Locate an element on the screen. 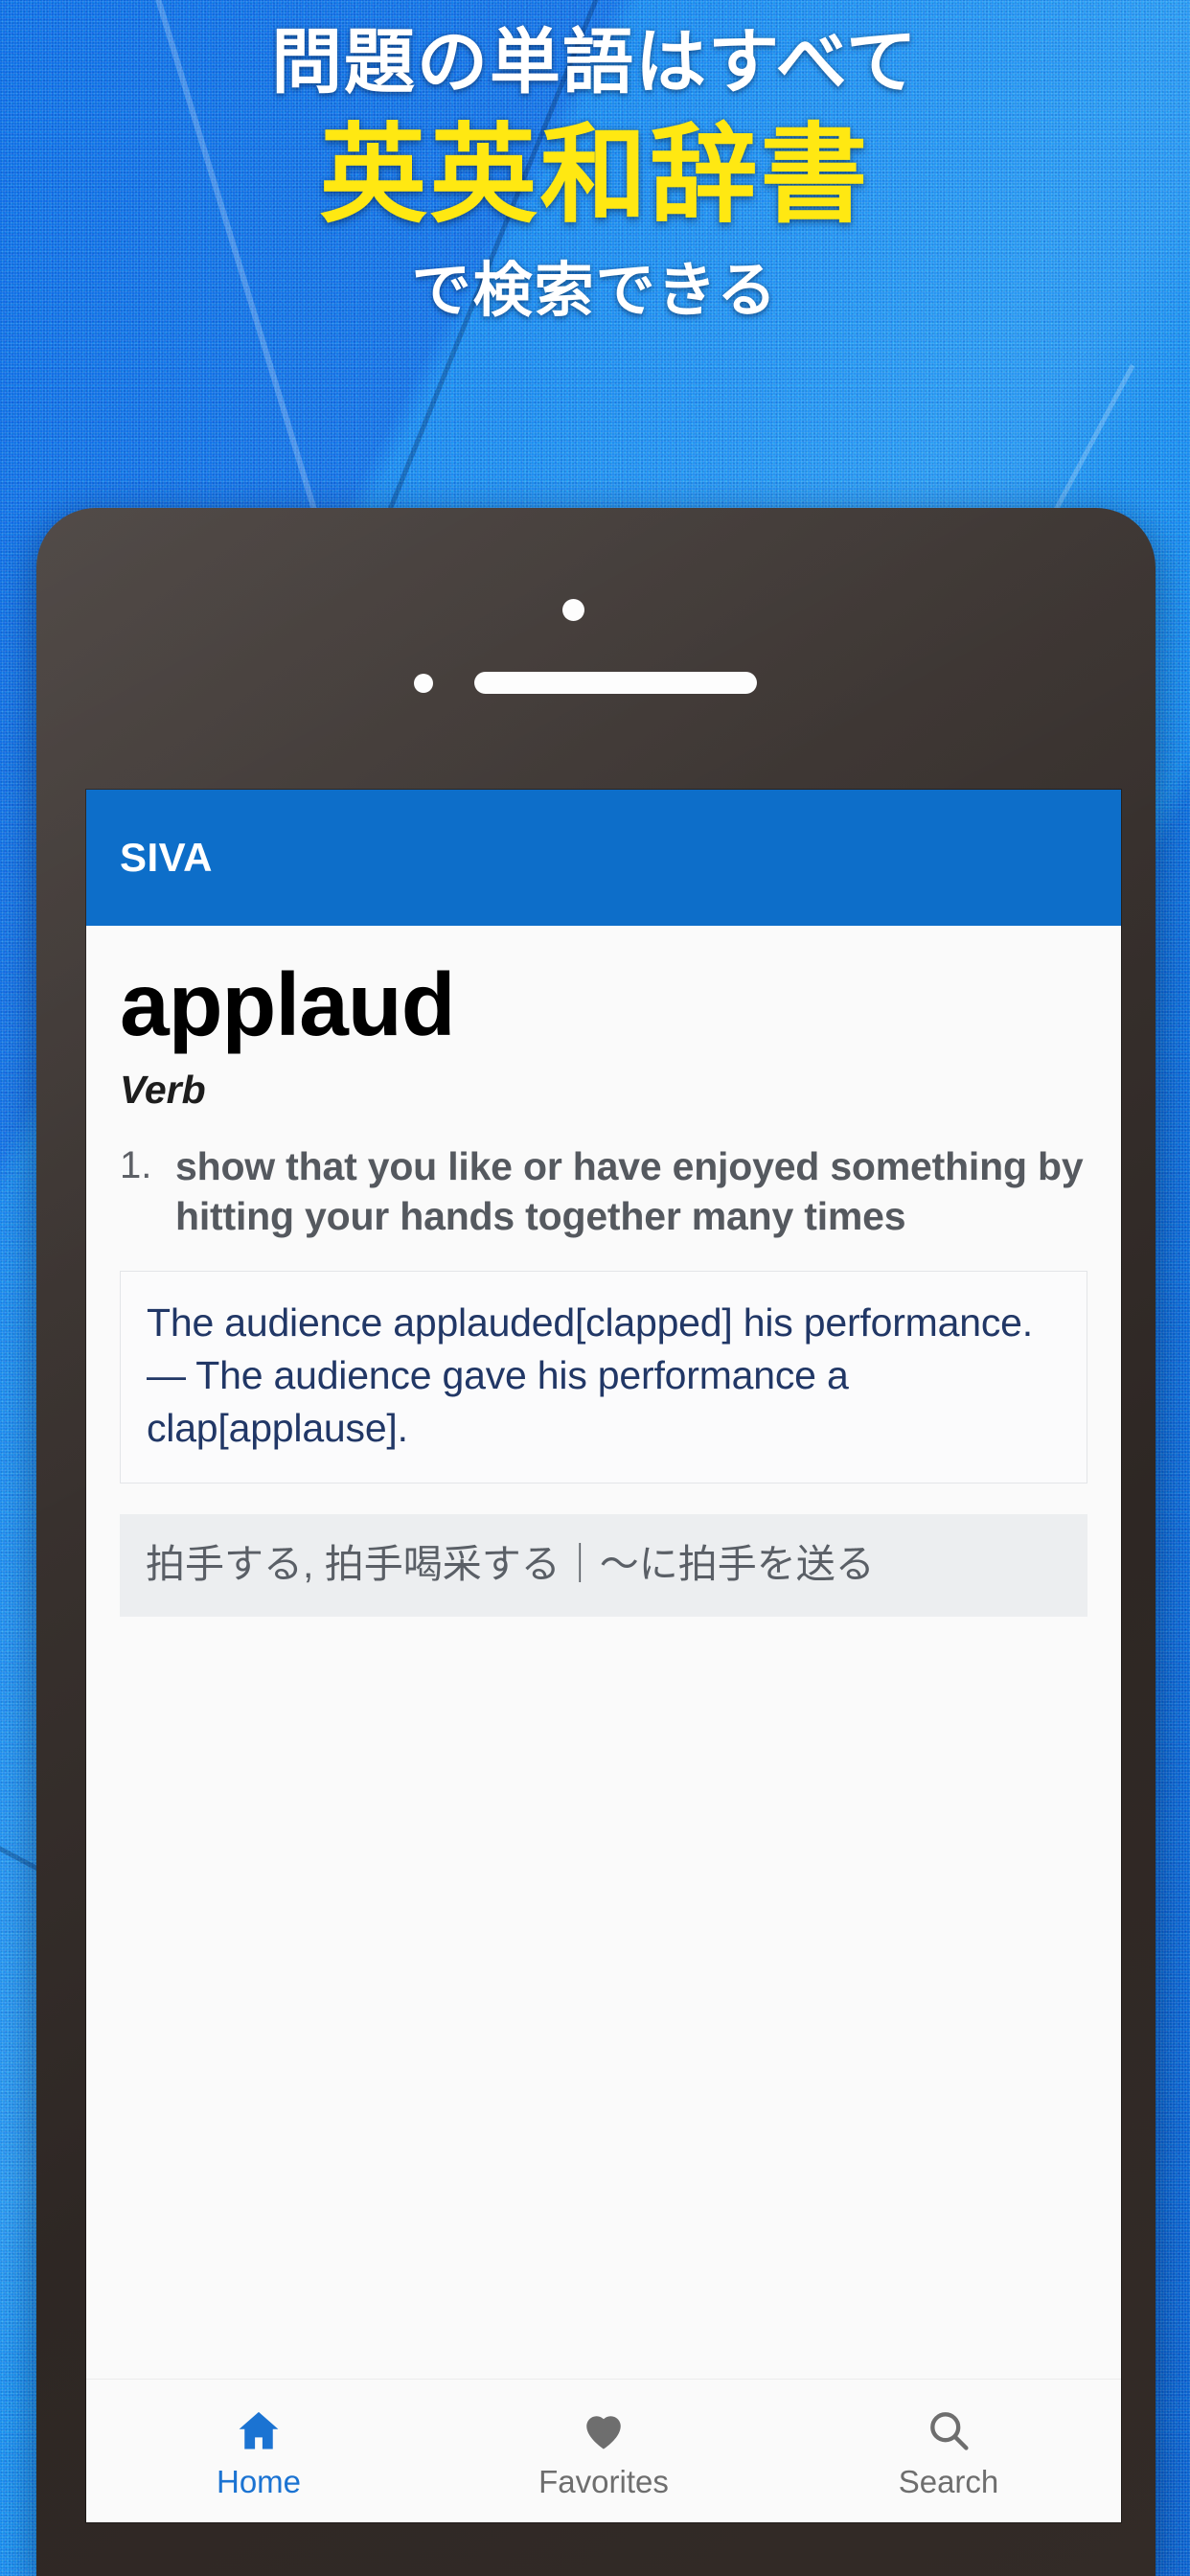  bottom-navigation-bar: Home Favorites Search is located at coordinates (604, 2450).